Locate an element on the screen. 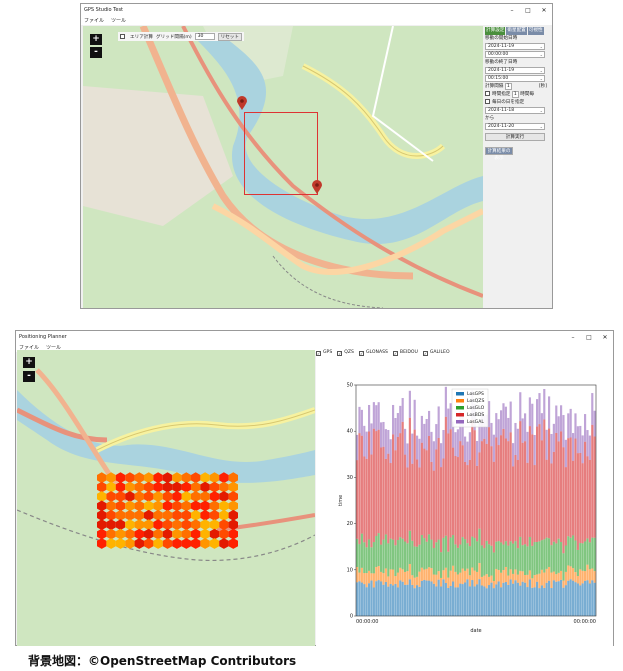 This screenshot has height=671, width=623. calc-interval-unit: [秒] is located at coordinates (542, 86).